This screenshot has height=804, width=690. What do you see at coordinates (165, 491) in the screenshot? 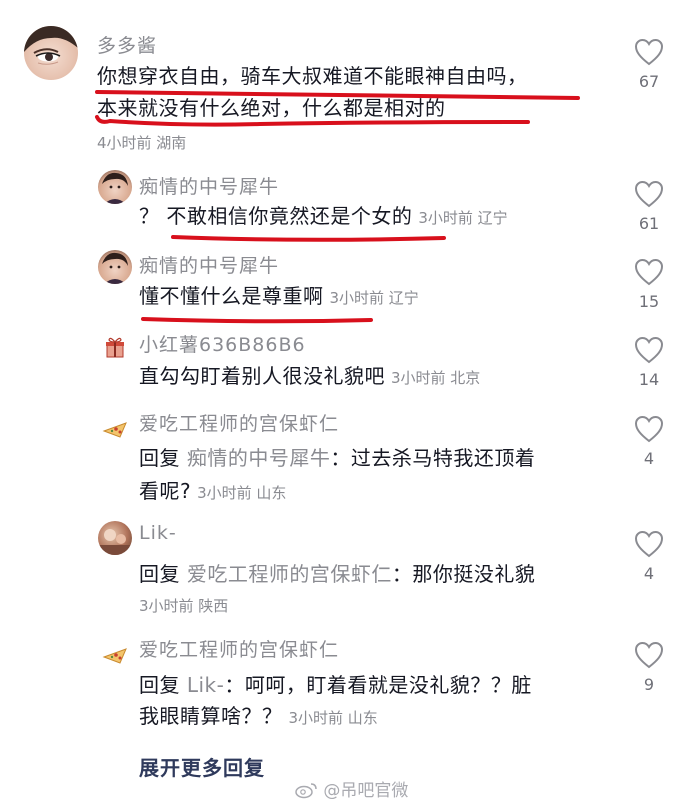
I see `reply-body: 看呢?` at bounding box center [165, 491].